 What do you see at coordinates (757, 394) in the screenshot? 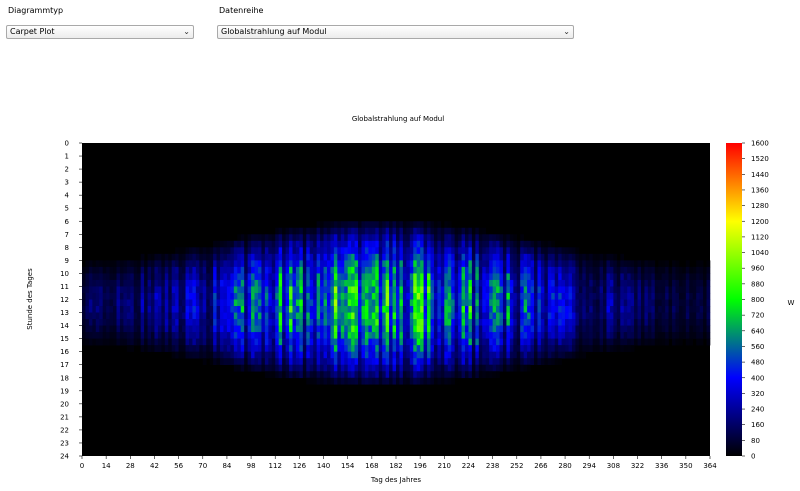
I see `colorbar-tick-label: 320` at bounding box center [757, 394].